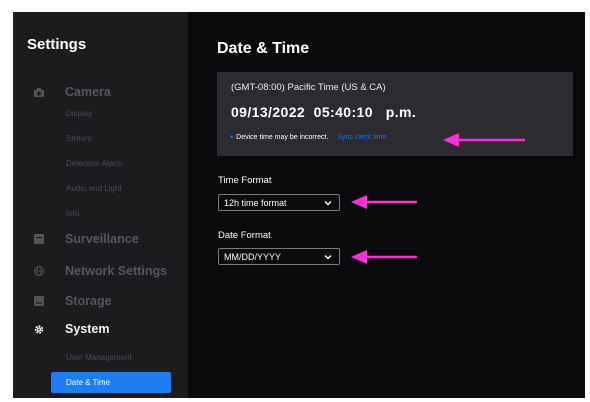 The width and height of the screenshot is (590, 402). I want to click on storage-icon, so click(39, 301).